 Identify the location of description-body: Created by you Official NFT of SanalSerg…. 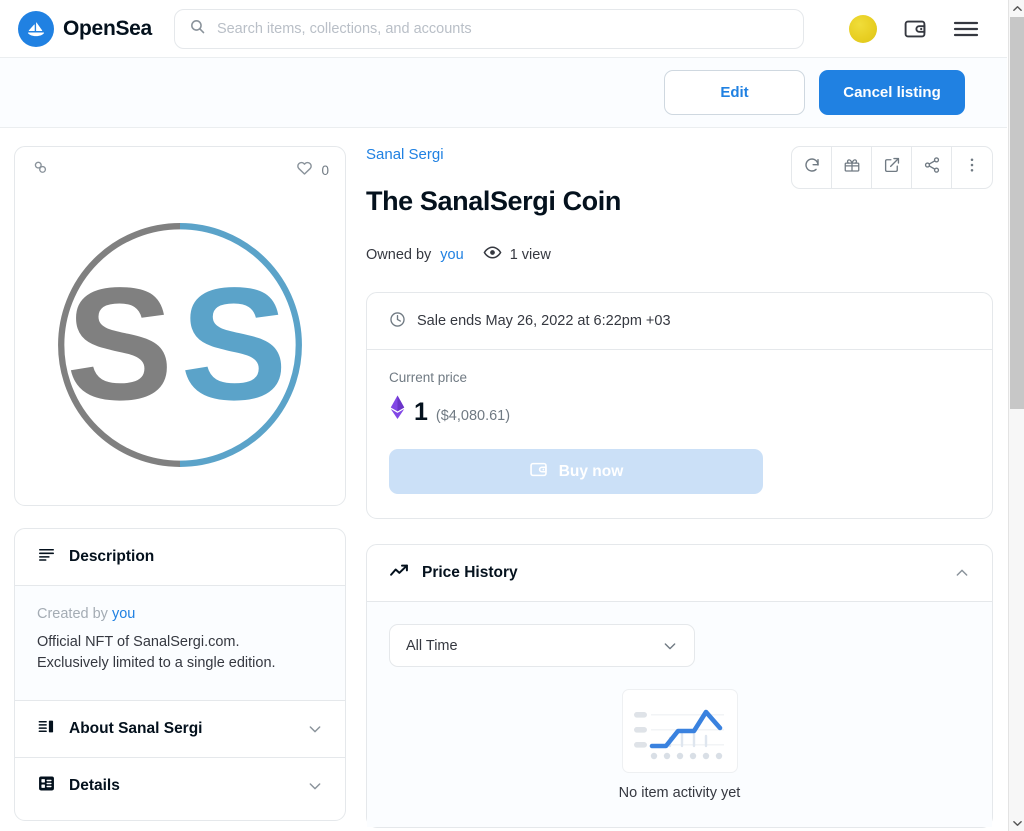
(180, 643).